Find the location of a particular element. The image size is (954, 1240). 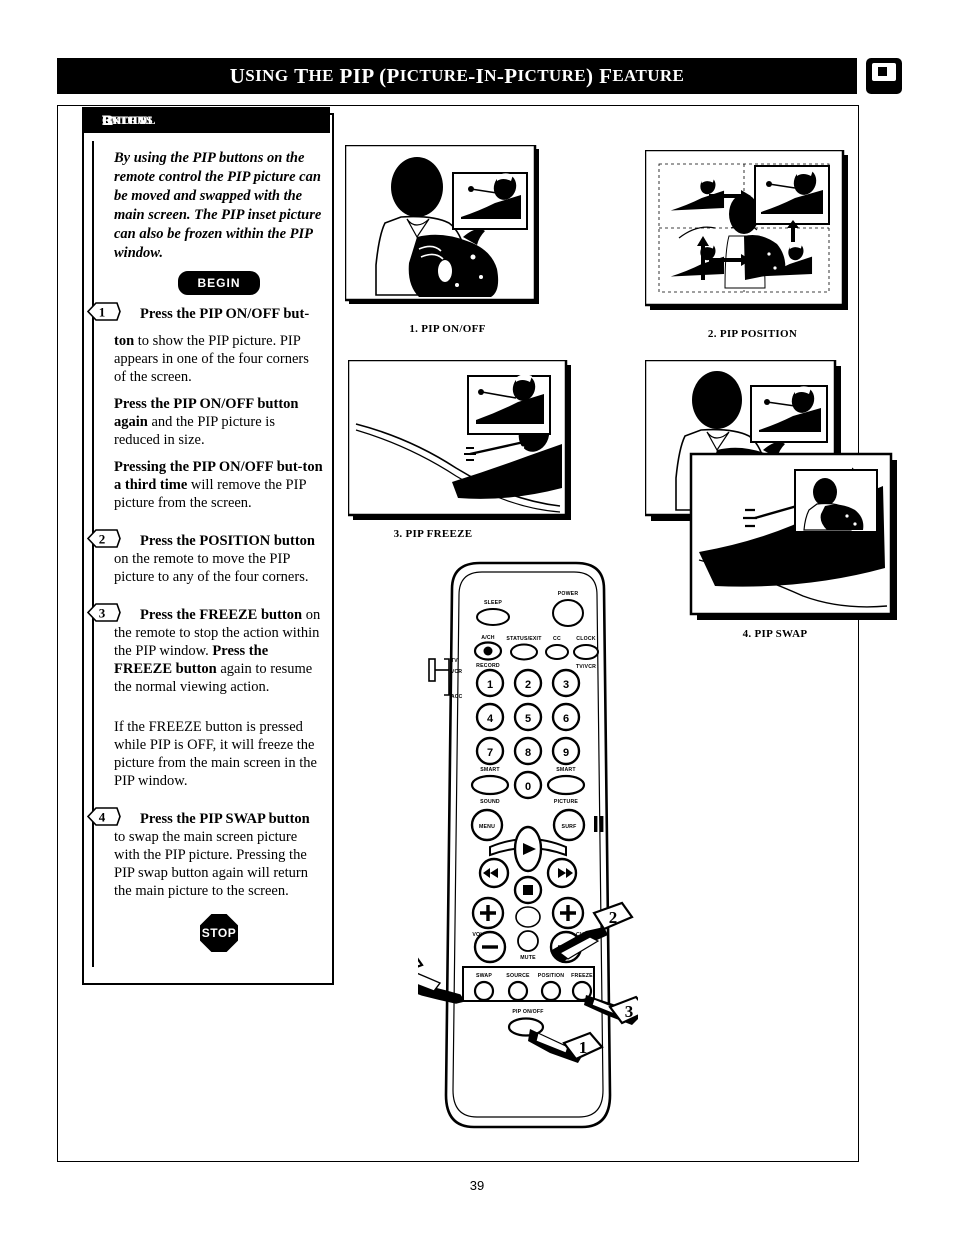

stop-badge-wrap: STOP is located at coordinates (219, 933).